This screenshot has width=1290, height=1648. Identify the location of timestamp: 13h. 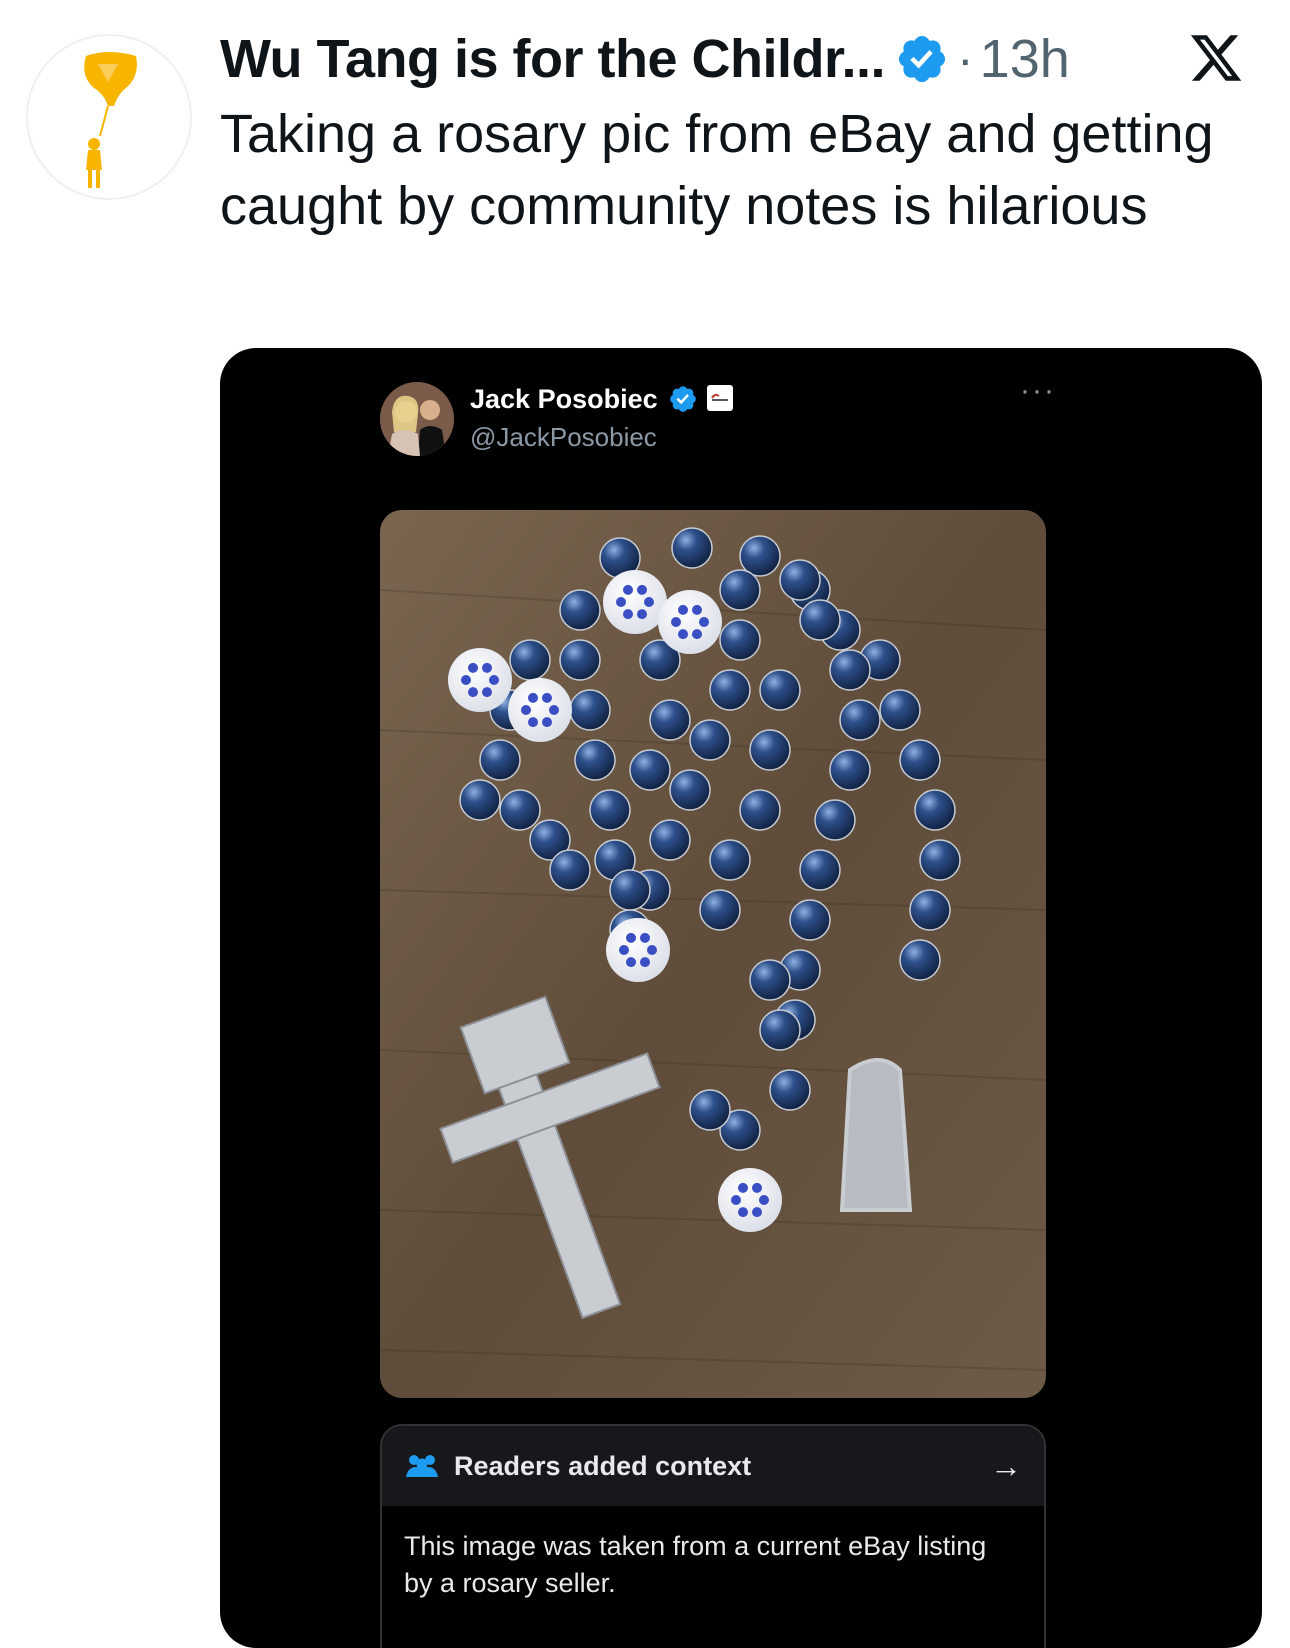
(1025, 59).